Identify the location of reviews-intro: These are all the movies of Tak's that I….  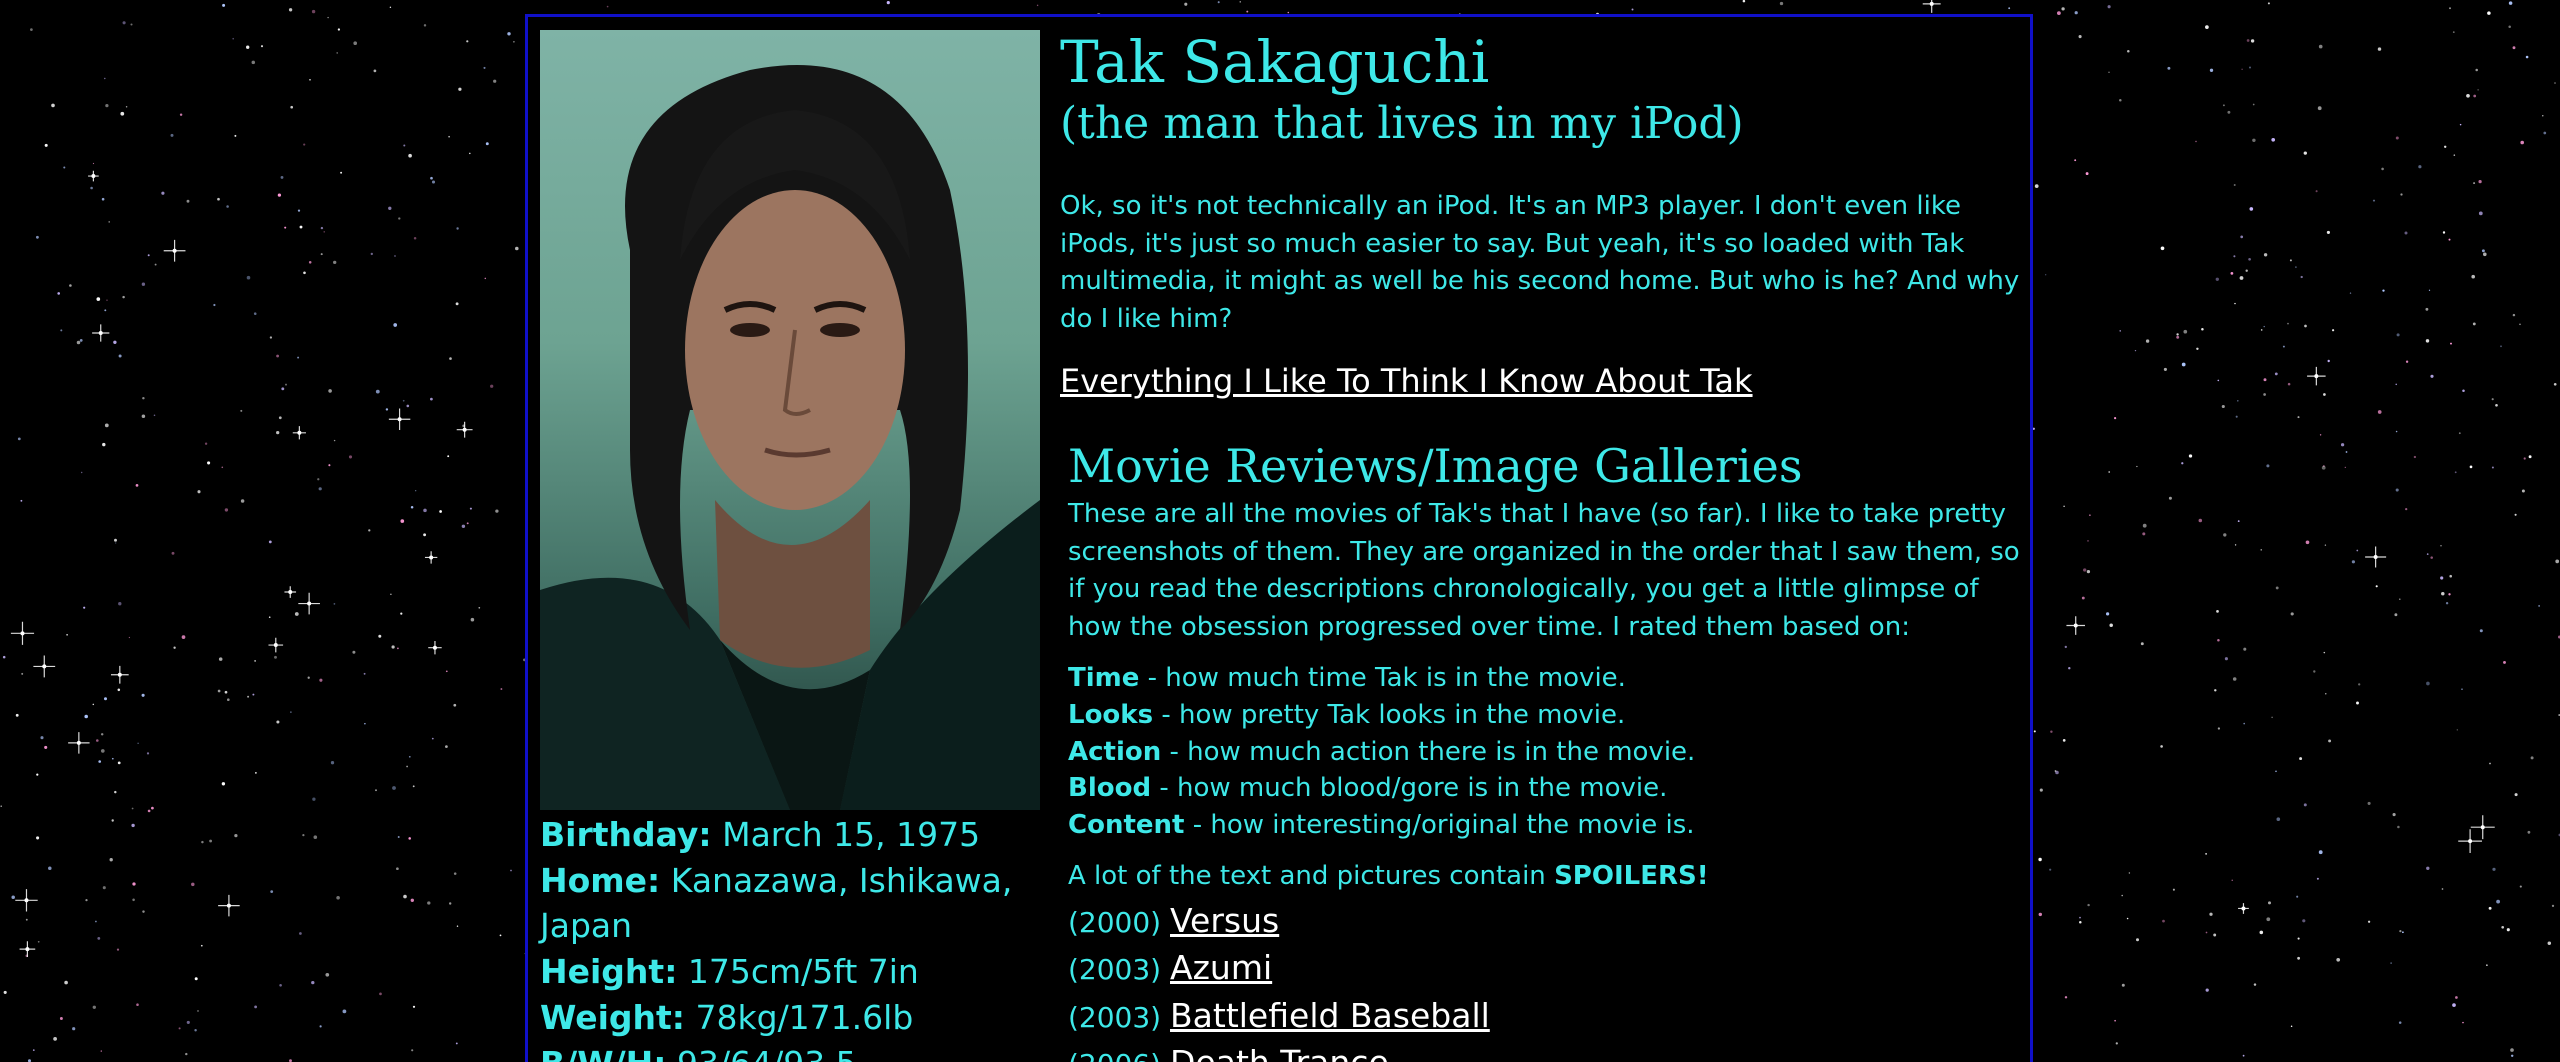
(1544, 570).